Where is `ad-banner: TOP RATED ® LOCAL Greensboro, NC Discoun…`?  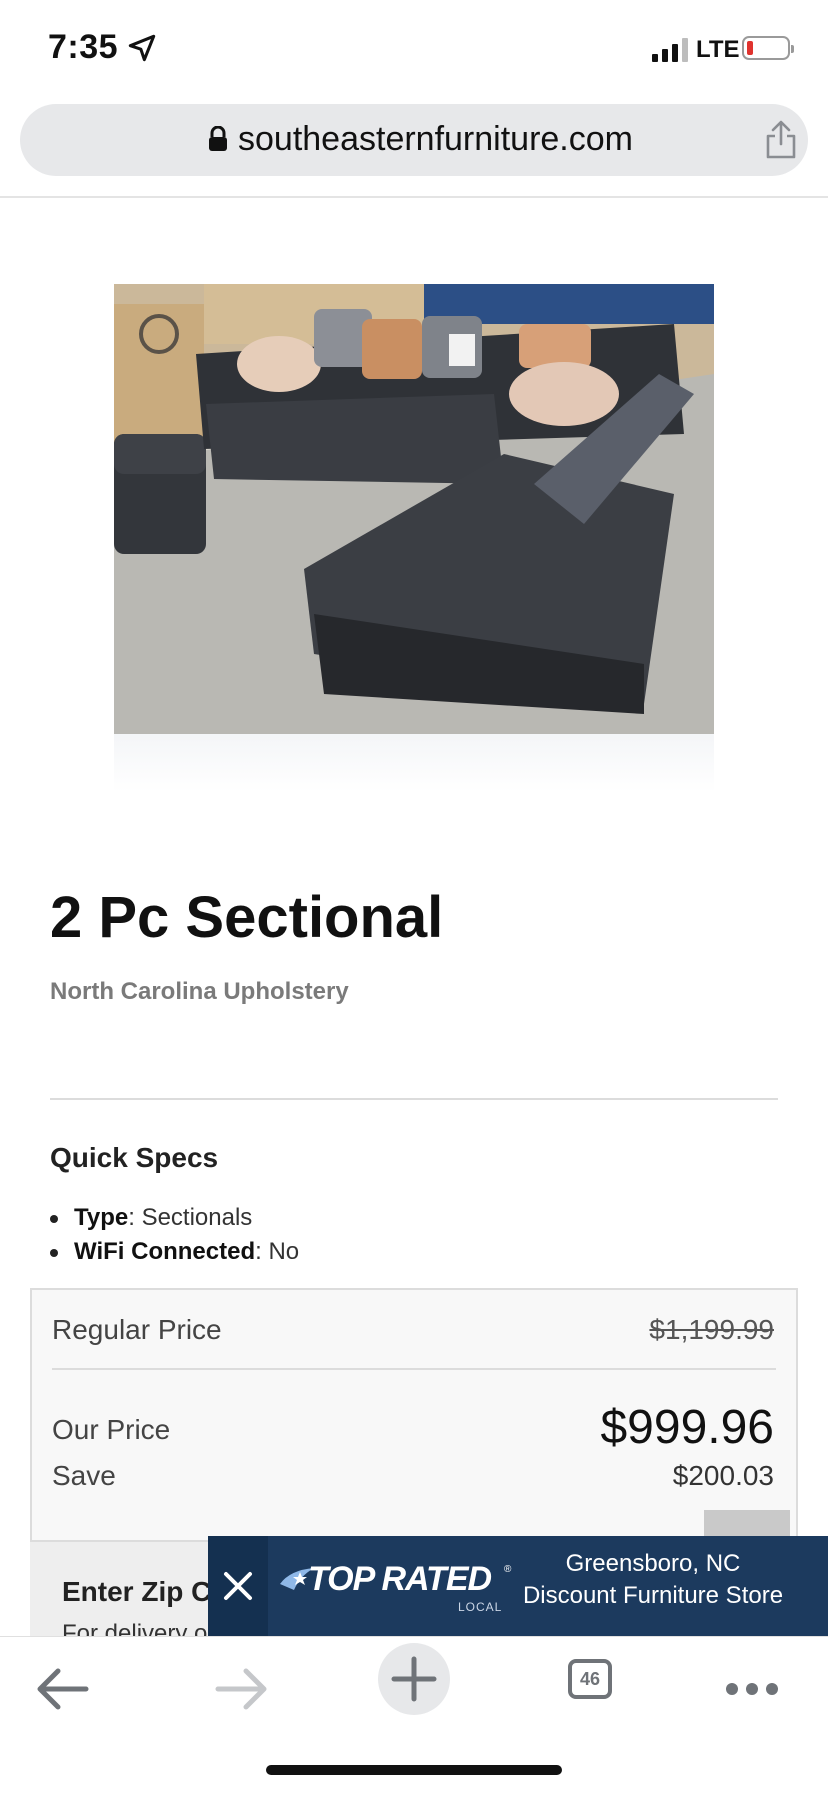 ad-banner: TOP RATED ® LOCAL Greensboro, NC Discoun… is located at coordinates (518, 1586).